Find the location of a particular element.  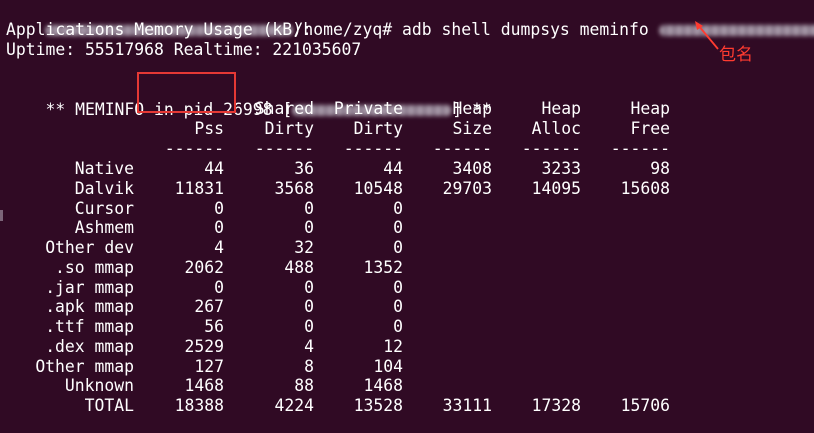

row-value: 1352 is located at coordinates (383, 267).